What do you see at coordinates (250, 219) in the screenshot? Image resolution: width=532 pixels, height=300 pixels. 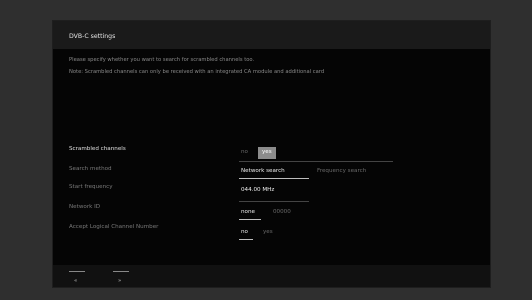 I see `network-id-underline` at bounding box center [250, 219].